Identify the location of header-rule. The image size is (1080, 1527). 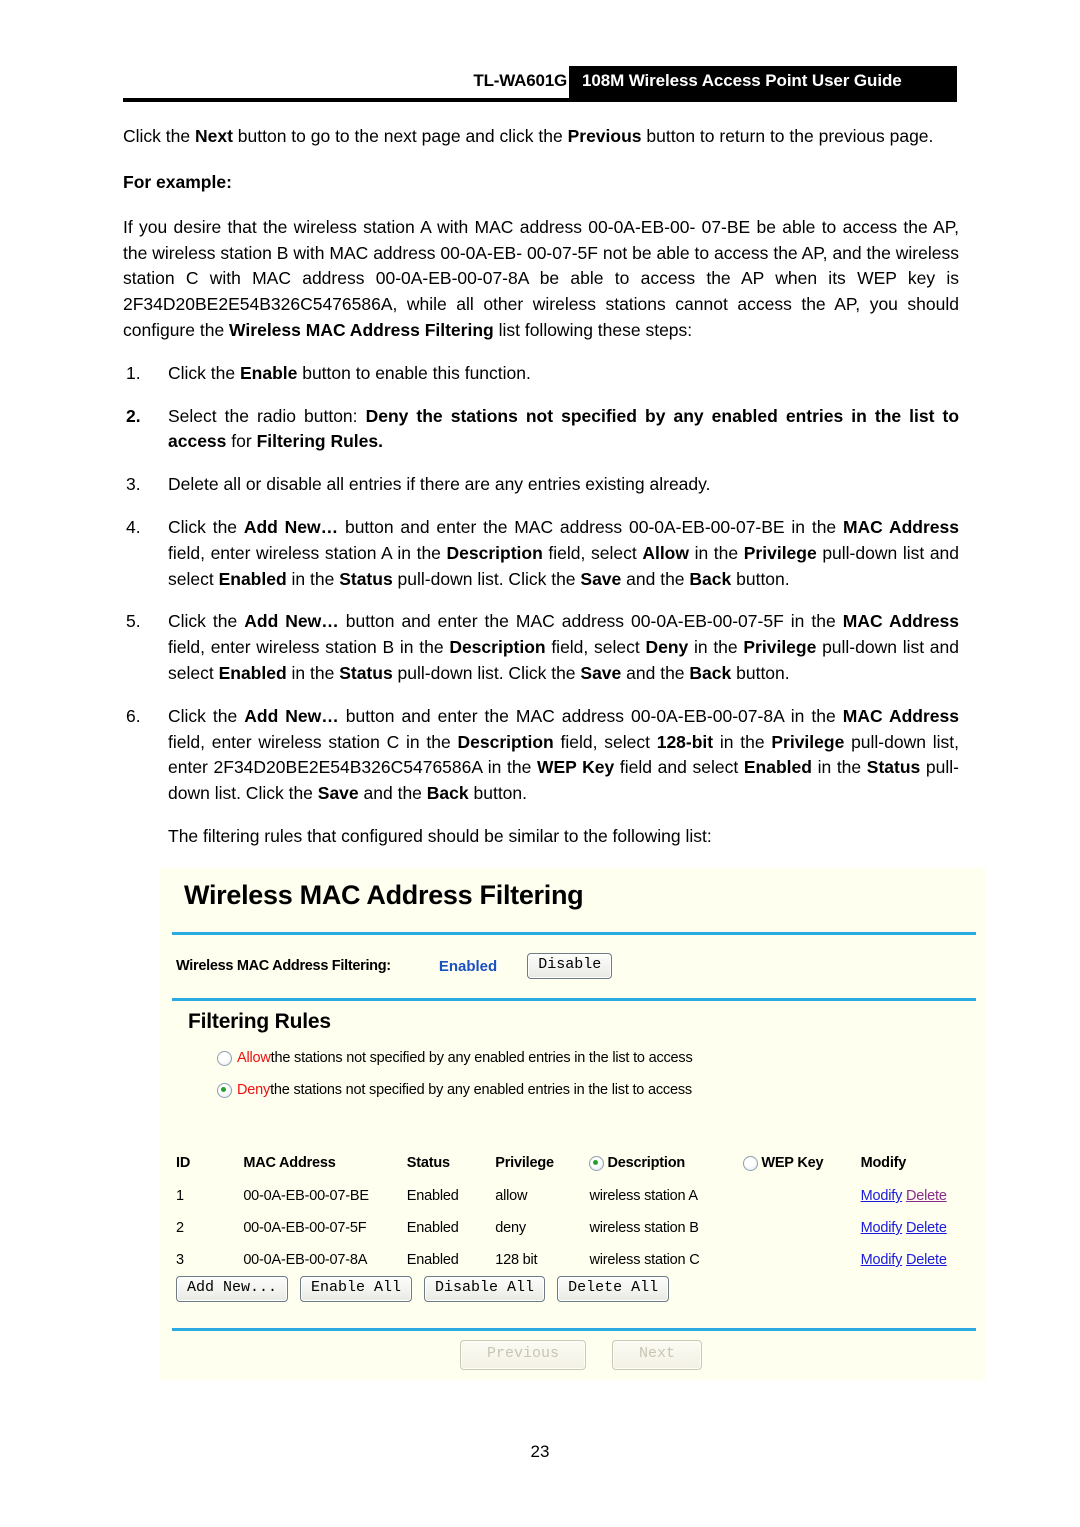
(540, 100).